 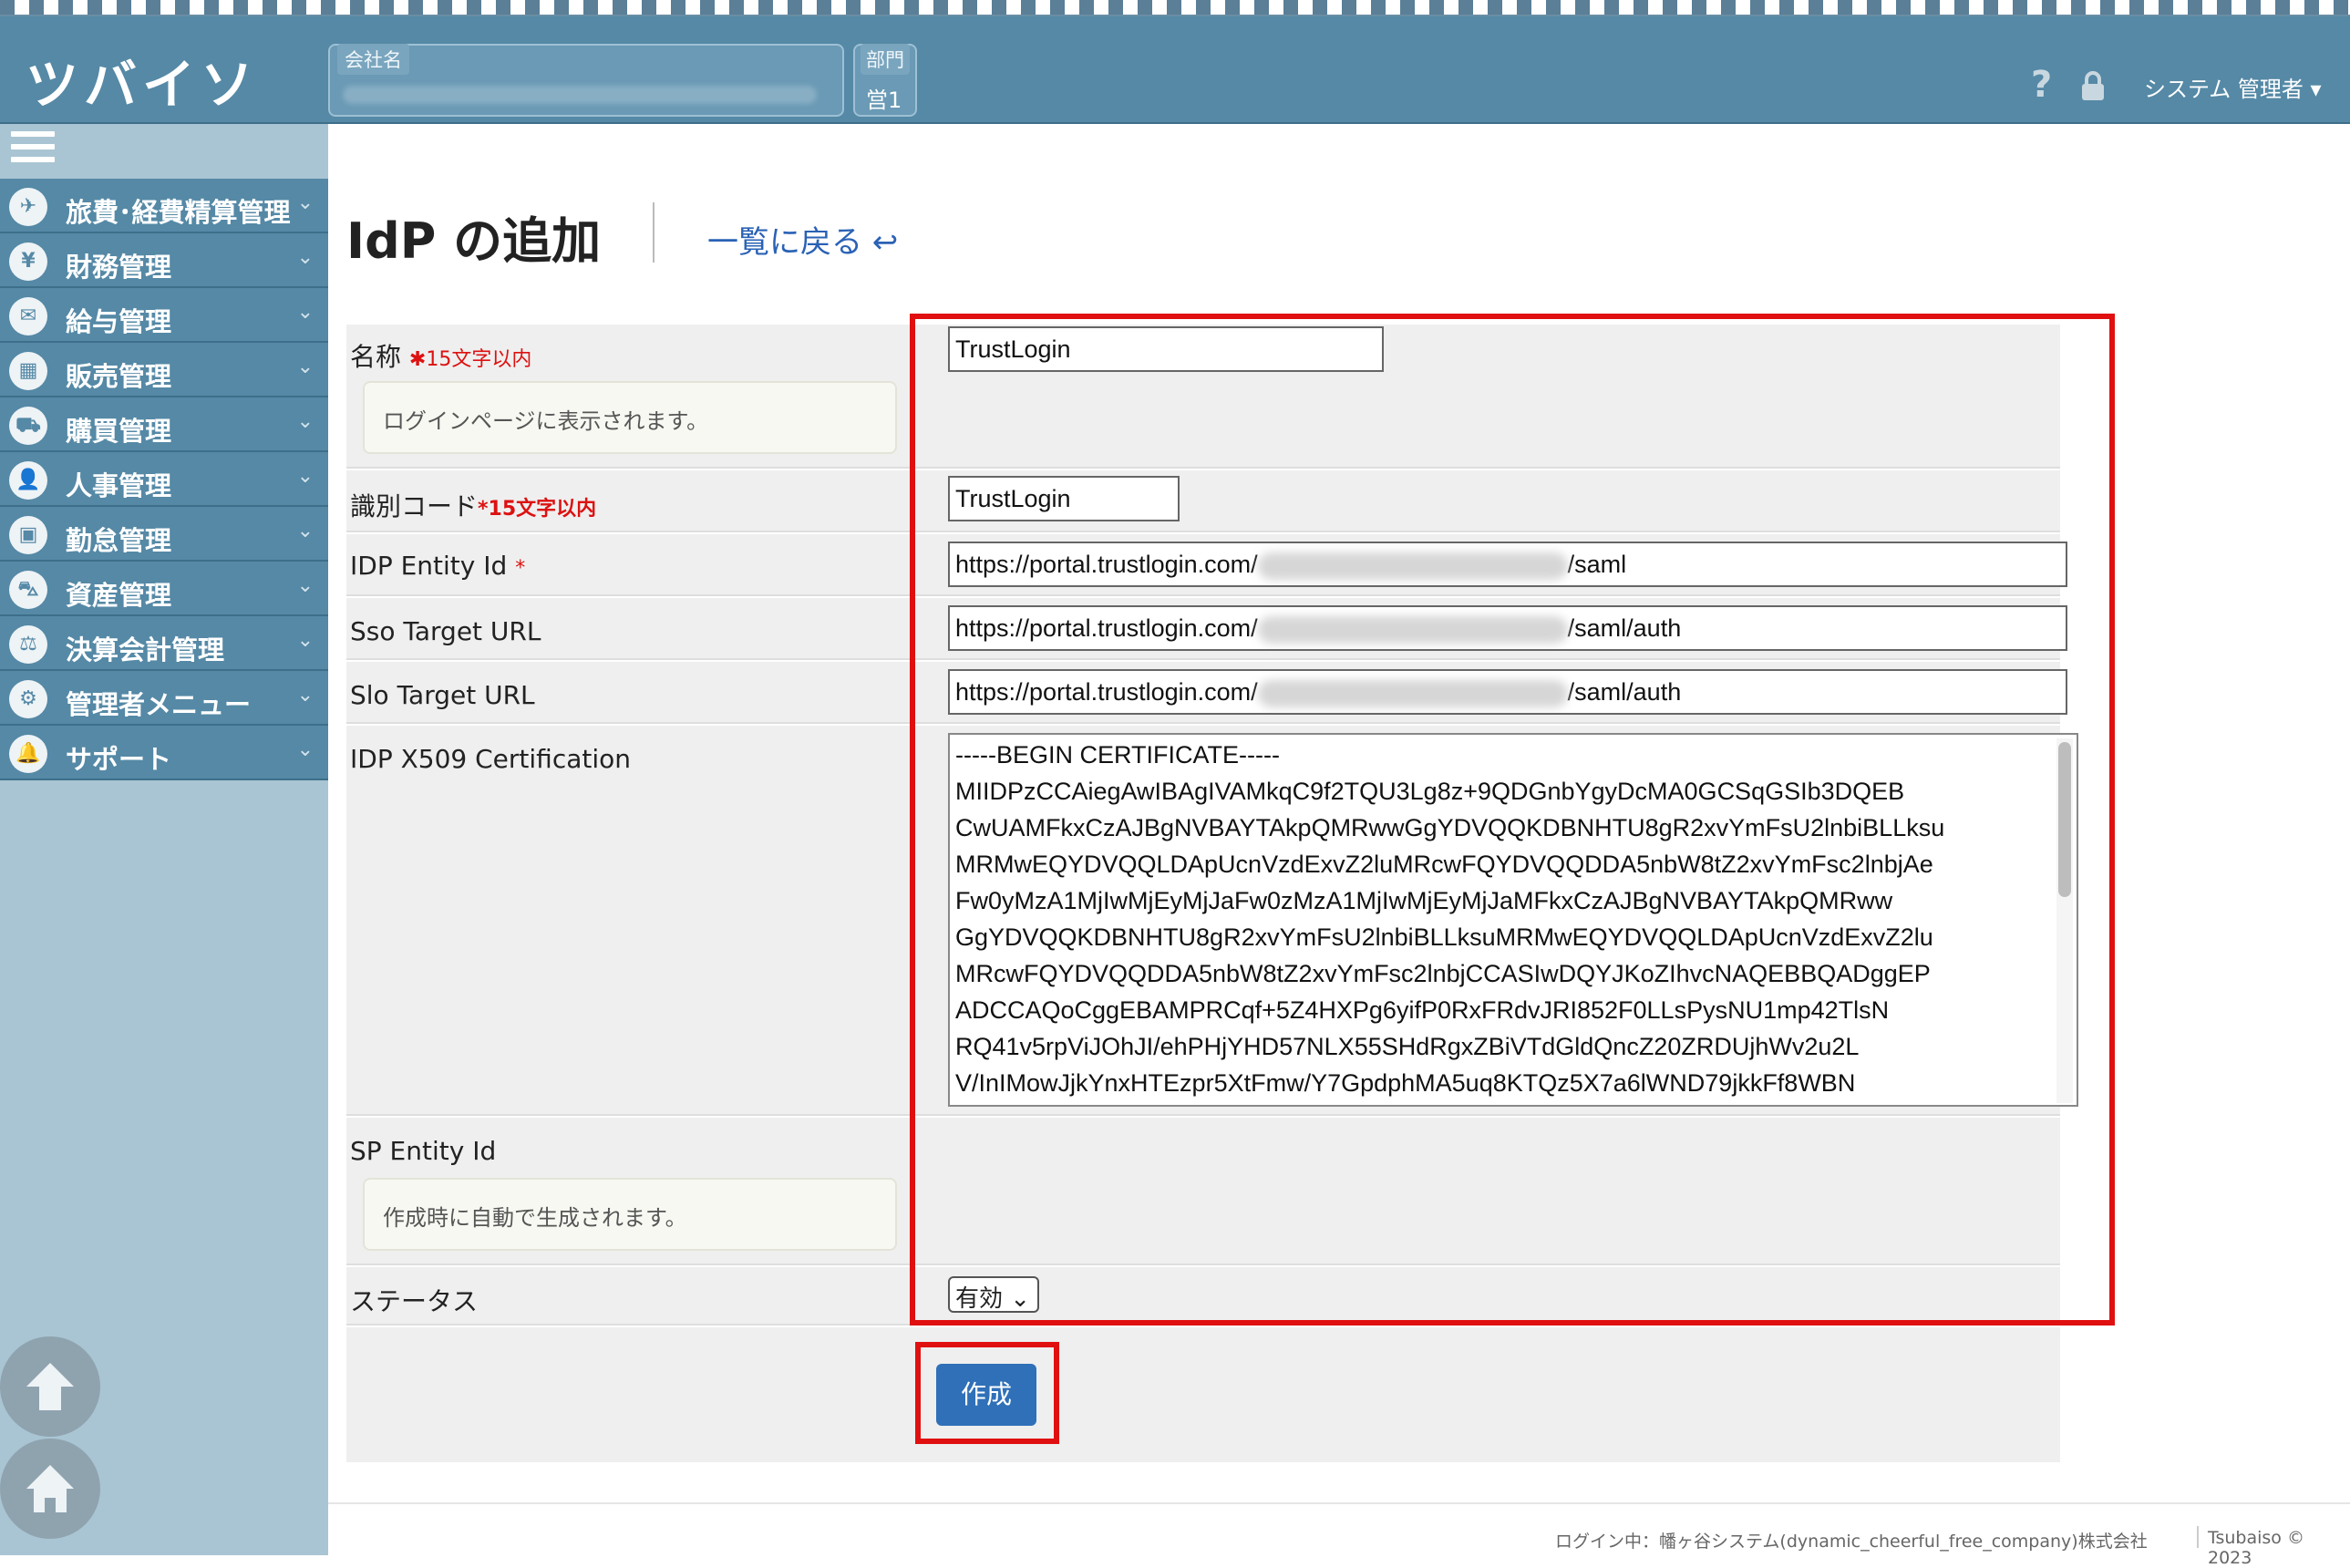 I want to click on sso-url-label: Sso Target URL, so click(x=446, y=631).